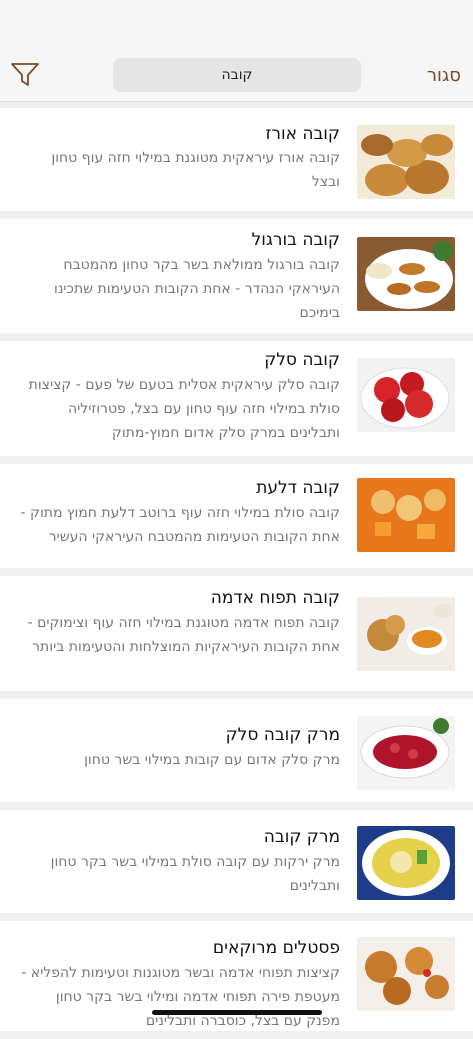  What do you see at coordinates (25, 75) in the screenshot?
I see `filter-icon` at bounding box center [25, 75].